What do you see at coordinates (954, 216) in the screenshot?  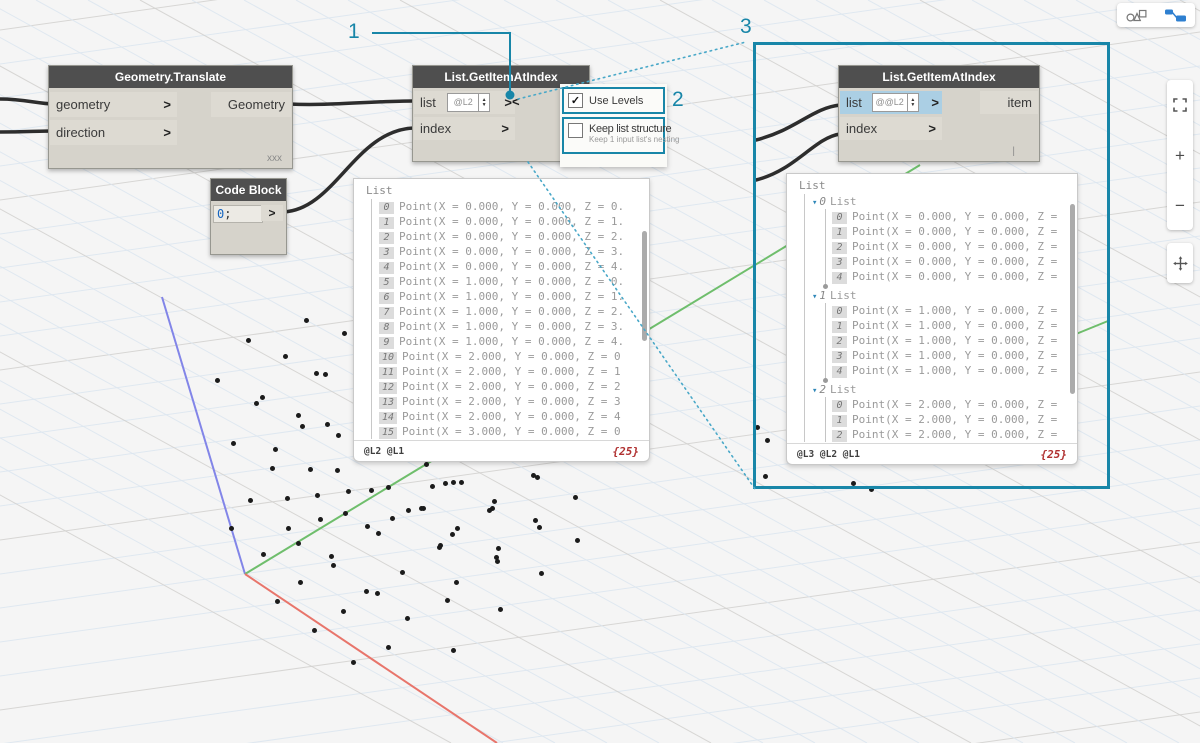 I see `list-item: 0 Point(X = 0.000, Y = 0.000, Z =` at bounding box center [954, 216].